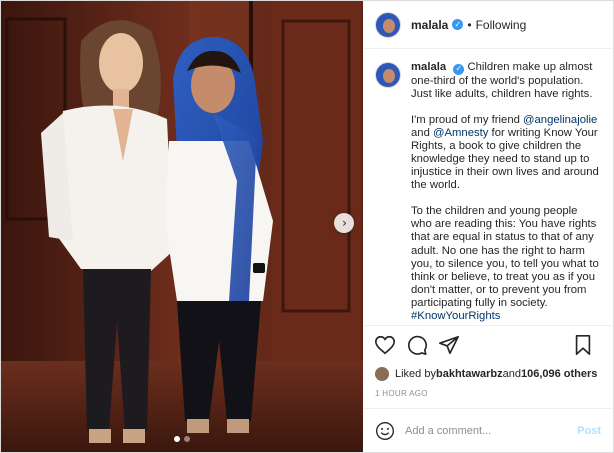 The height and width of the screenshot is (453, 614). Describe the element at coordinates (460, 133) in the screenshot. I see `mention-link: @Amnesty` at that location.